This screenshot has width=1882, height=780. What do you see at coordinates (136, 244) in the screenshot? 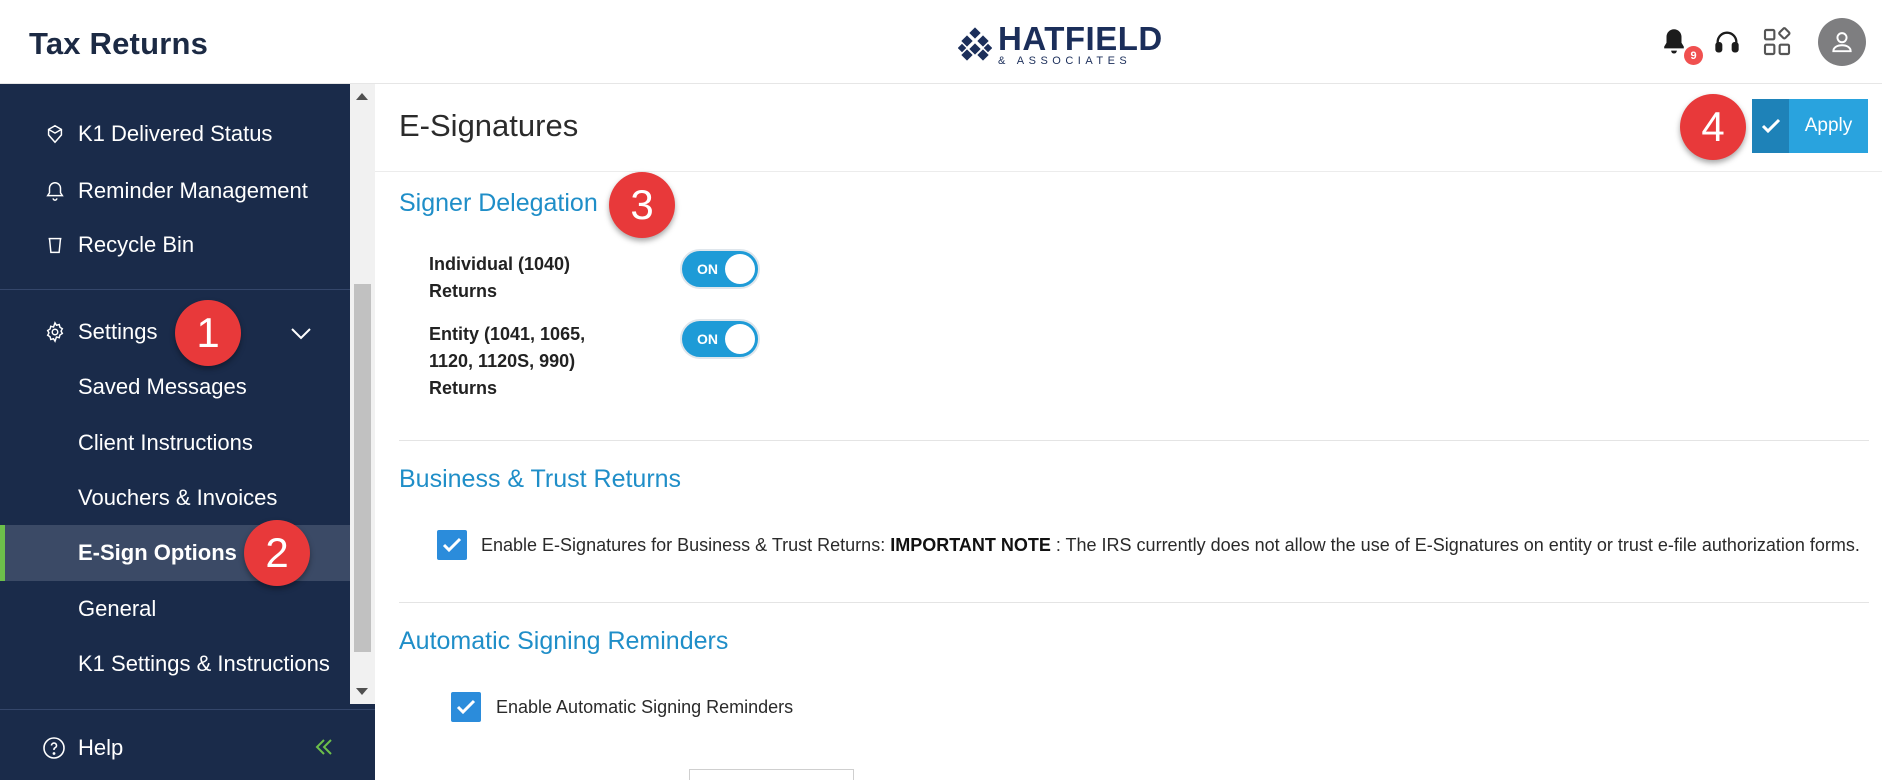
I see `sidebar-item-label: Recycle Bin` at bounding box center [136, 244].